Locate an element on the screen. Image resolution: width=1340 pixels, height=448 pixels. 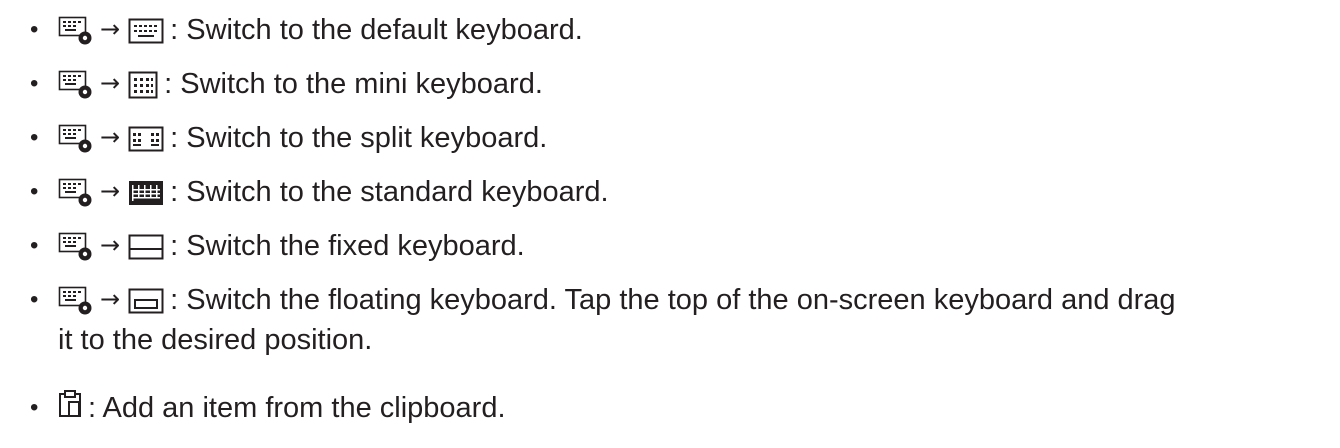
item-text: : Add an item from the clipboard. is located at coordinates (297, 408).